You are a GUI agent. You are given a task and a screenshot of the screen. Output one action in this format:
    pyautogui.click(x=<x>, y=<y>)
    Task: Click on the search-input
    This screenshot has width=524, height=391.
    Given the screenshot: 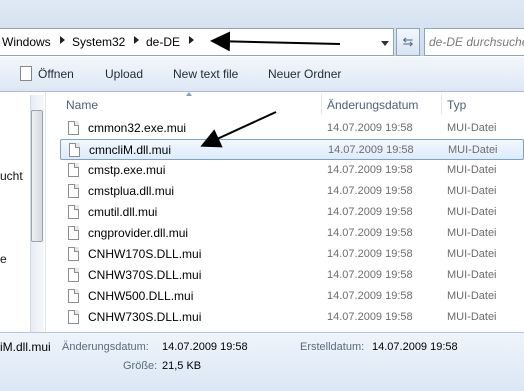 What is the action you would take?
    pyautogui.click(x=474, y=42)
    